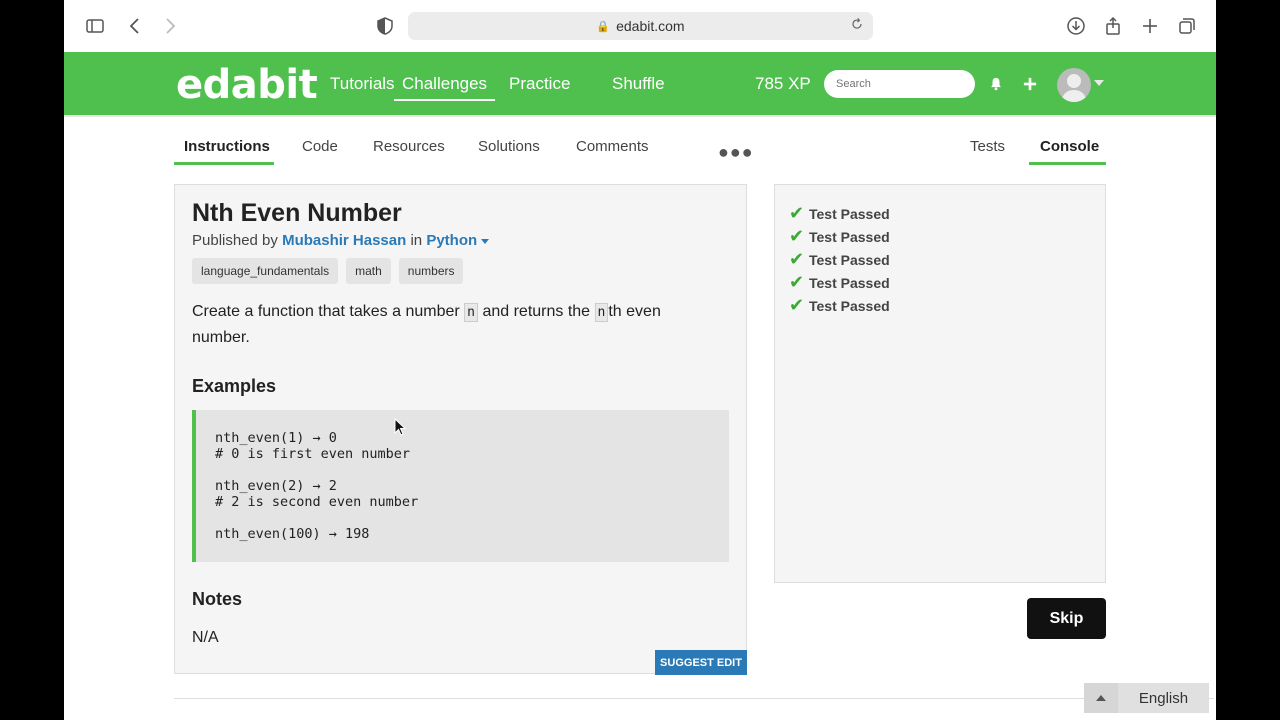 This screenshot has width=1280, height=720. I want to click on mouse-cursor-icon, so click(400, 427).